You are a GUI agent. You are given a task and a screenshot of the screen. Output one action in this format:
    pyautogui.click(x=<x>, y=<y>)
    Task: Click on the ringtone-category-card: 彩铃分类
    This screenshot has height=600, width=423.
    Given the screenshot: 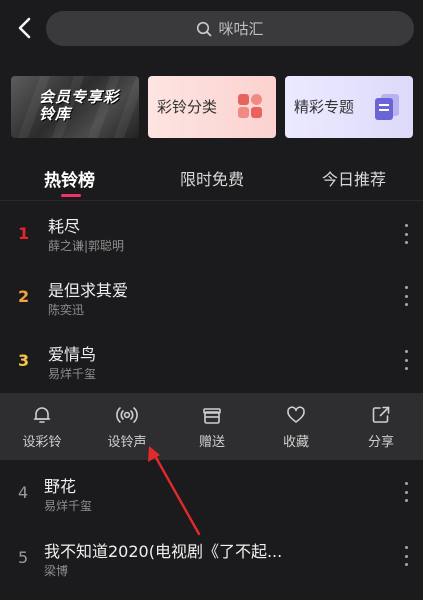 What is the action you would take?
    pyautogui.click(x=212, y=107)
    